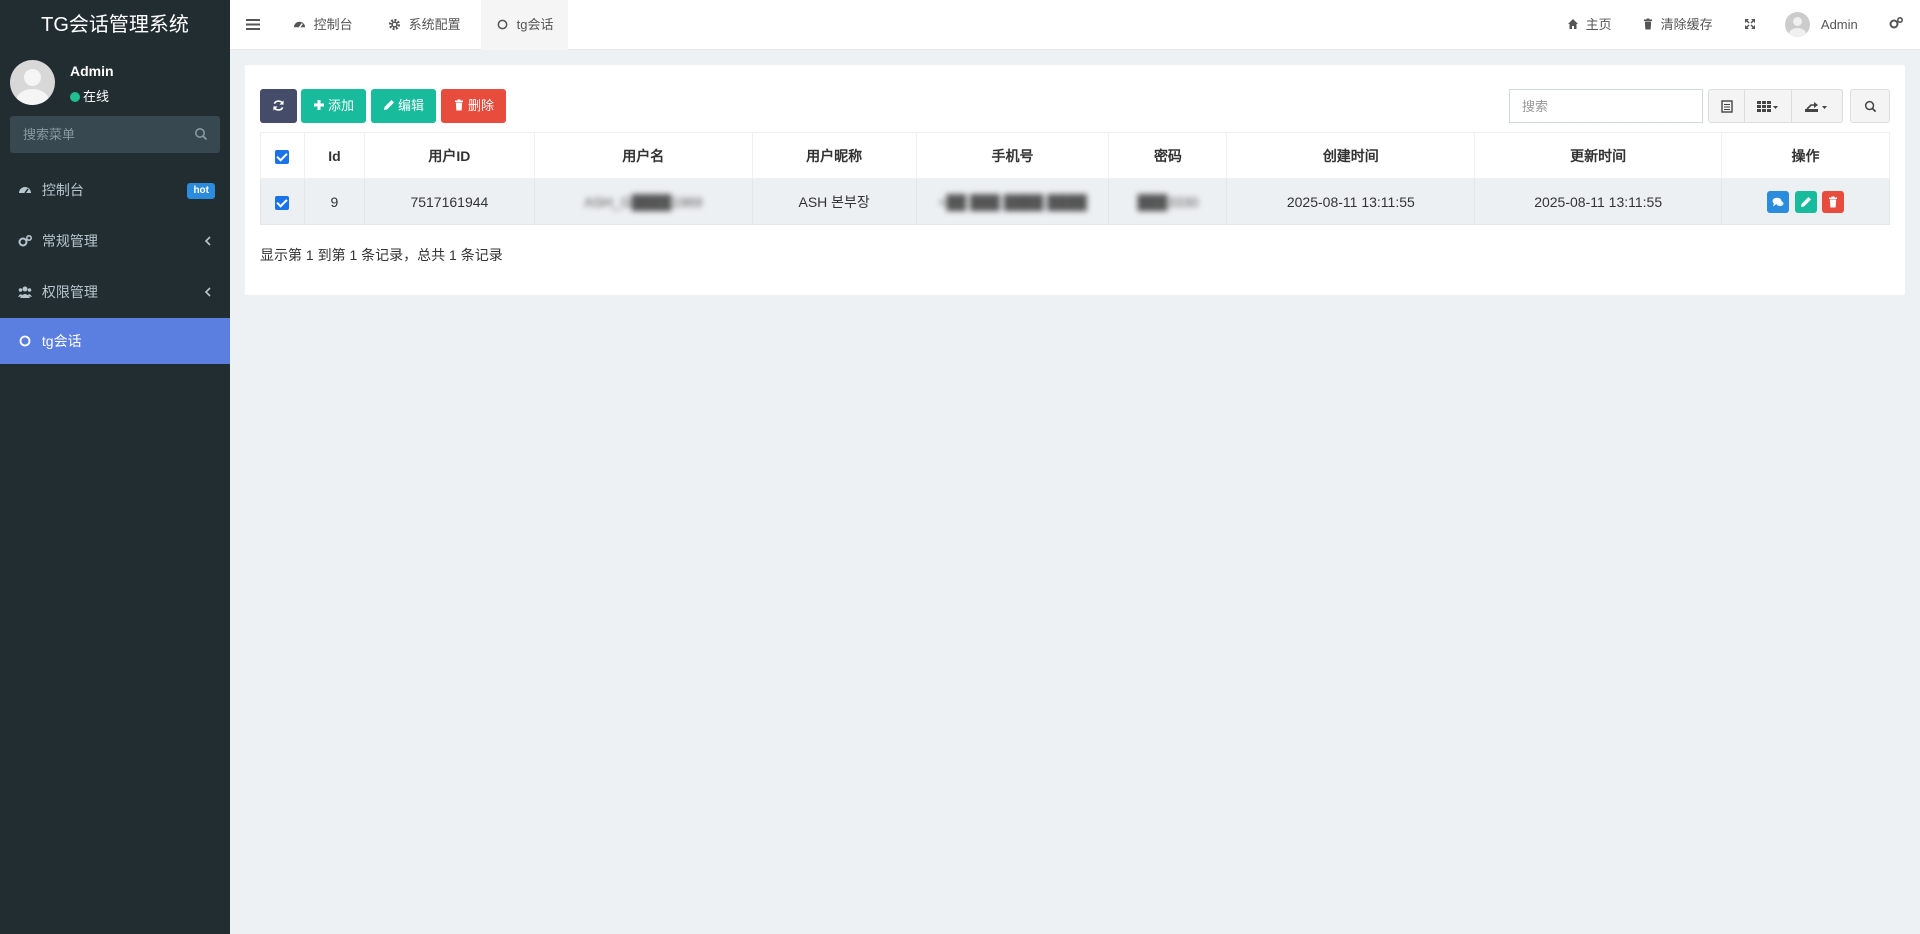 The height and width of the screenshot is (934, 1920). What do you see at coordinates (381, 255) in the screenshot?
I see `pagination-summary: 显示第 1 到第 1 条记录，总共 1 条记录` at bounding box center [381, 255].